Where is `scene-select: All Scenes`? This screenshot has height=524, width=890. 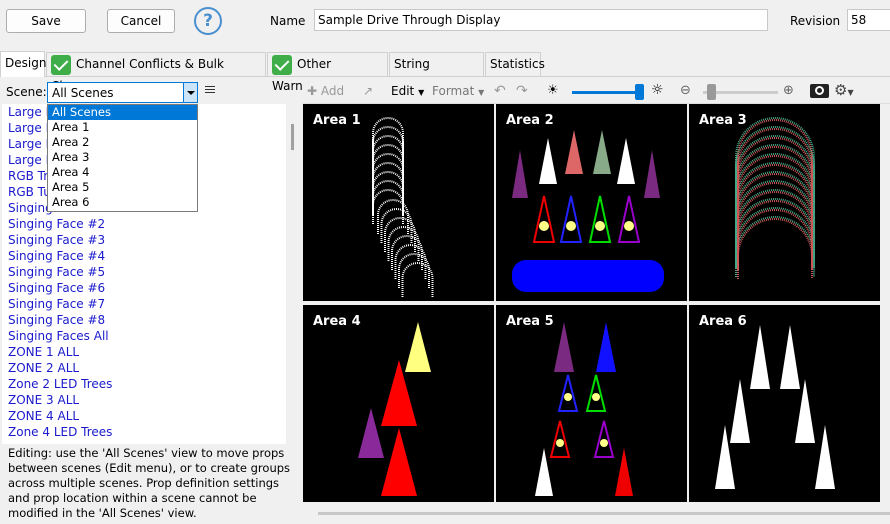
scene-select: All Scenes is located at coordinates (122, 92).